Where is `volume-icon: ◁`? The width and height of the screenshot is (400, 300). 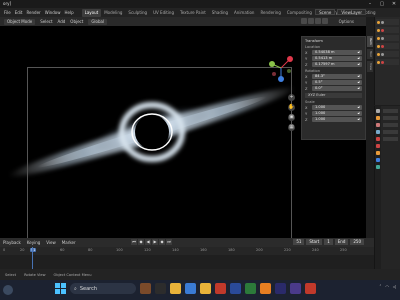
volume-icon: ◁ is located at coordinates (394, 286).